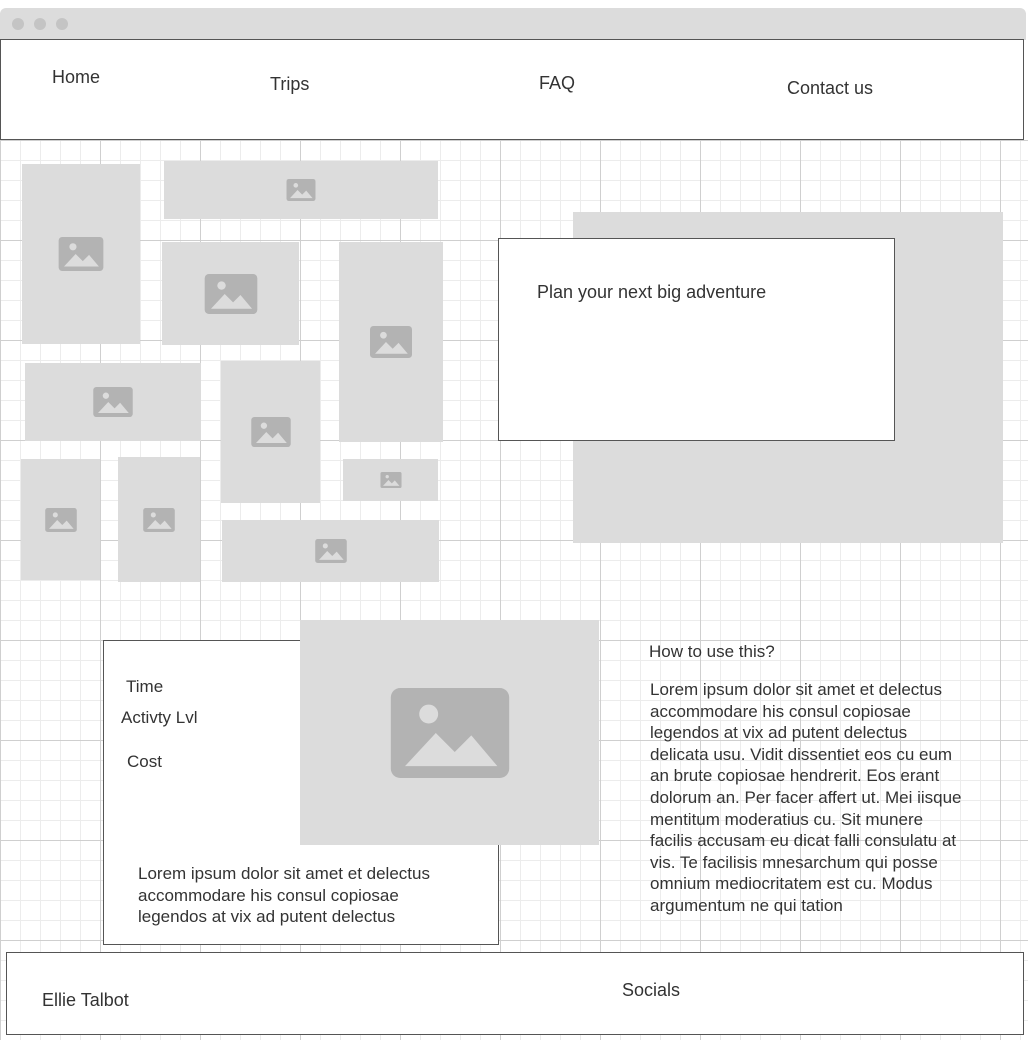 The image size is (1028, 1040). Describe the element at coordinates (144, 761) in the screenshot. I see `trip-field-cost: Cost` at that location.